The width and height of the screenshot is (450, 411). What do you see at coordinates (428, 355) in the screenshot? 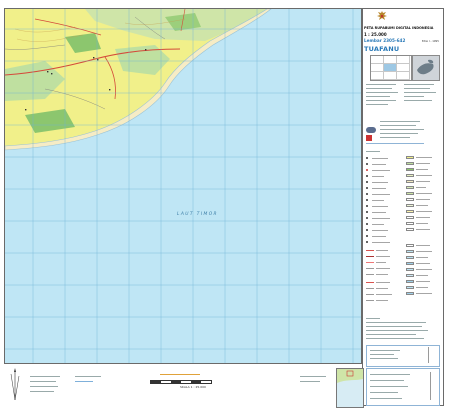
I see `north-arrow-icon` at bounding box center [428, 355].